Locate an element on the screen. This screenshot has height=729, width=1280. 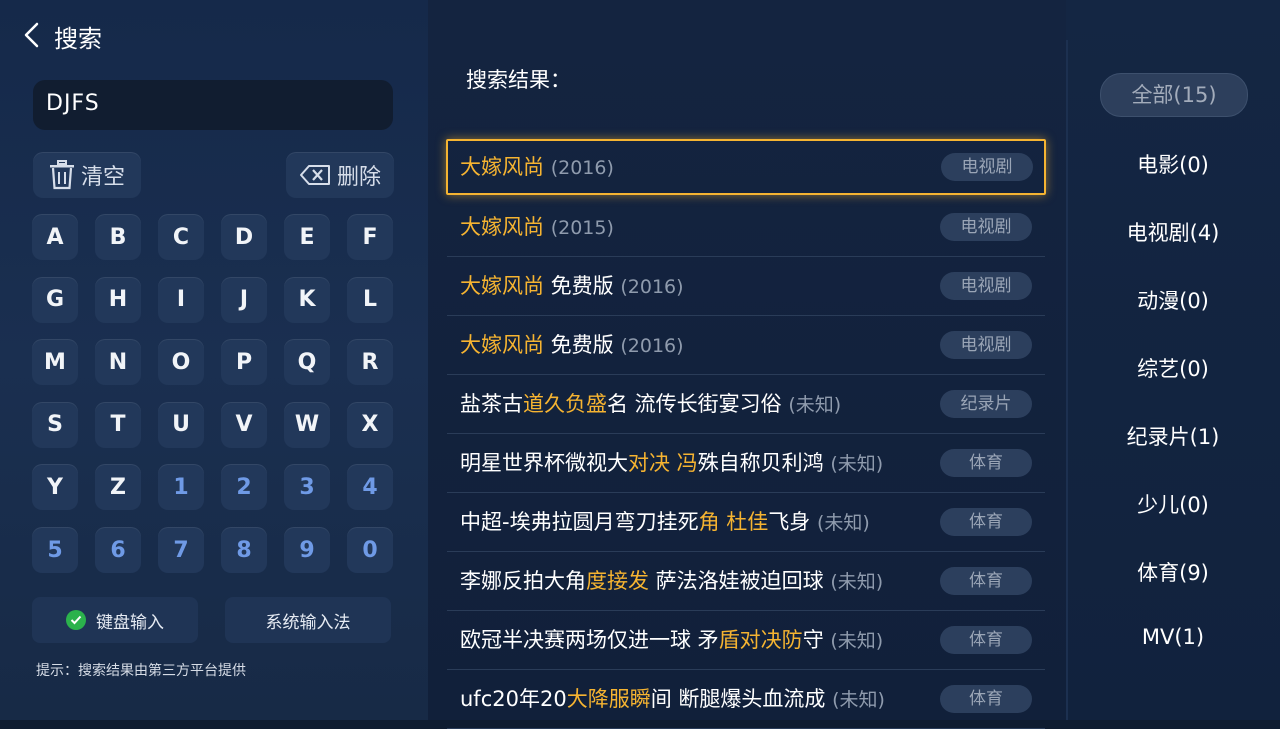
result-title-text: 守 is located at coordinates (813, 640).